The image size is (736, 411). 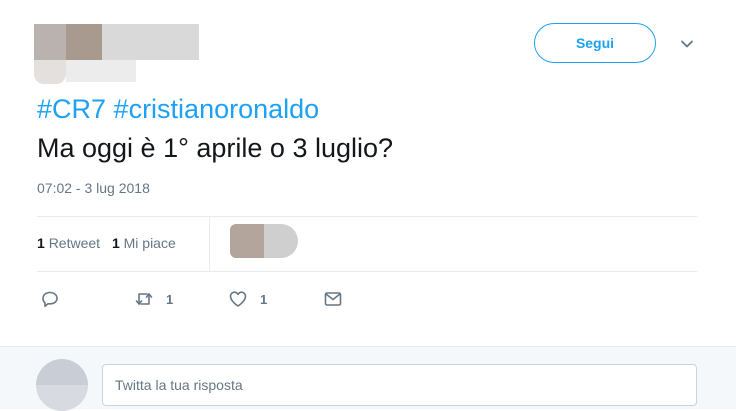 What do you see at coordinates (153, 299) in the screenshot?
I see `retweet-button: 1` at bounding box center [153, 299].